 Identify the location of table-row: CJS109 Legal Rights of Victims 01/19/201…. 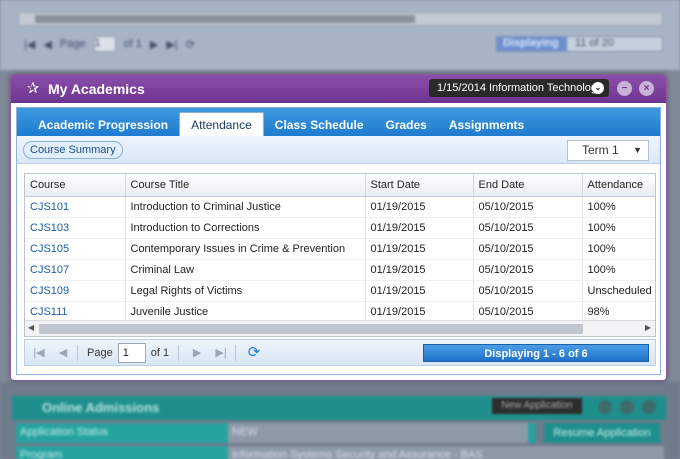
(340, 291).